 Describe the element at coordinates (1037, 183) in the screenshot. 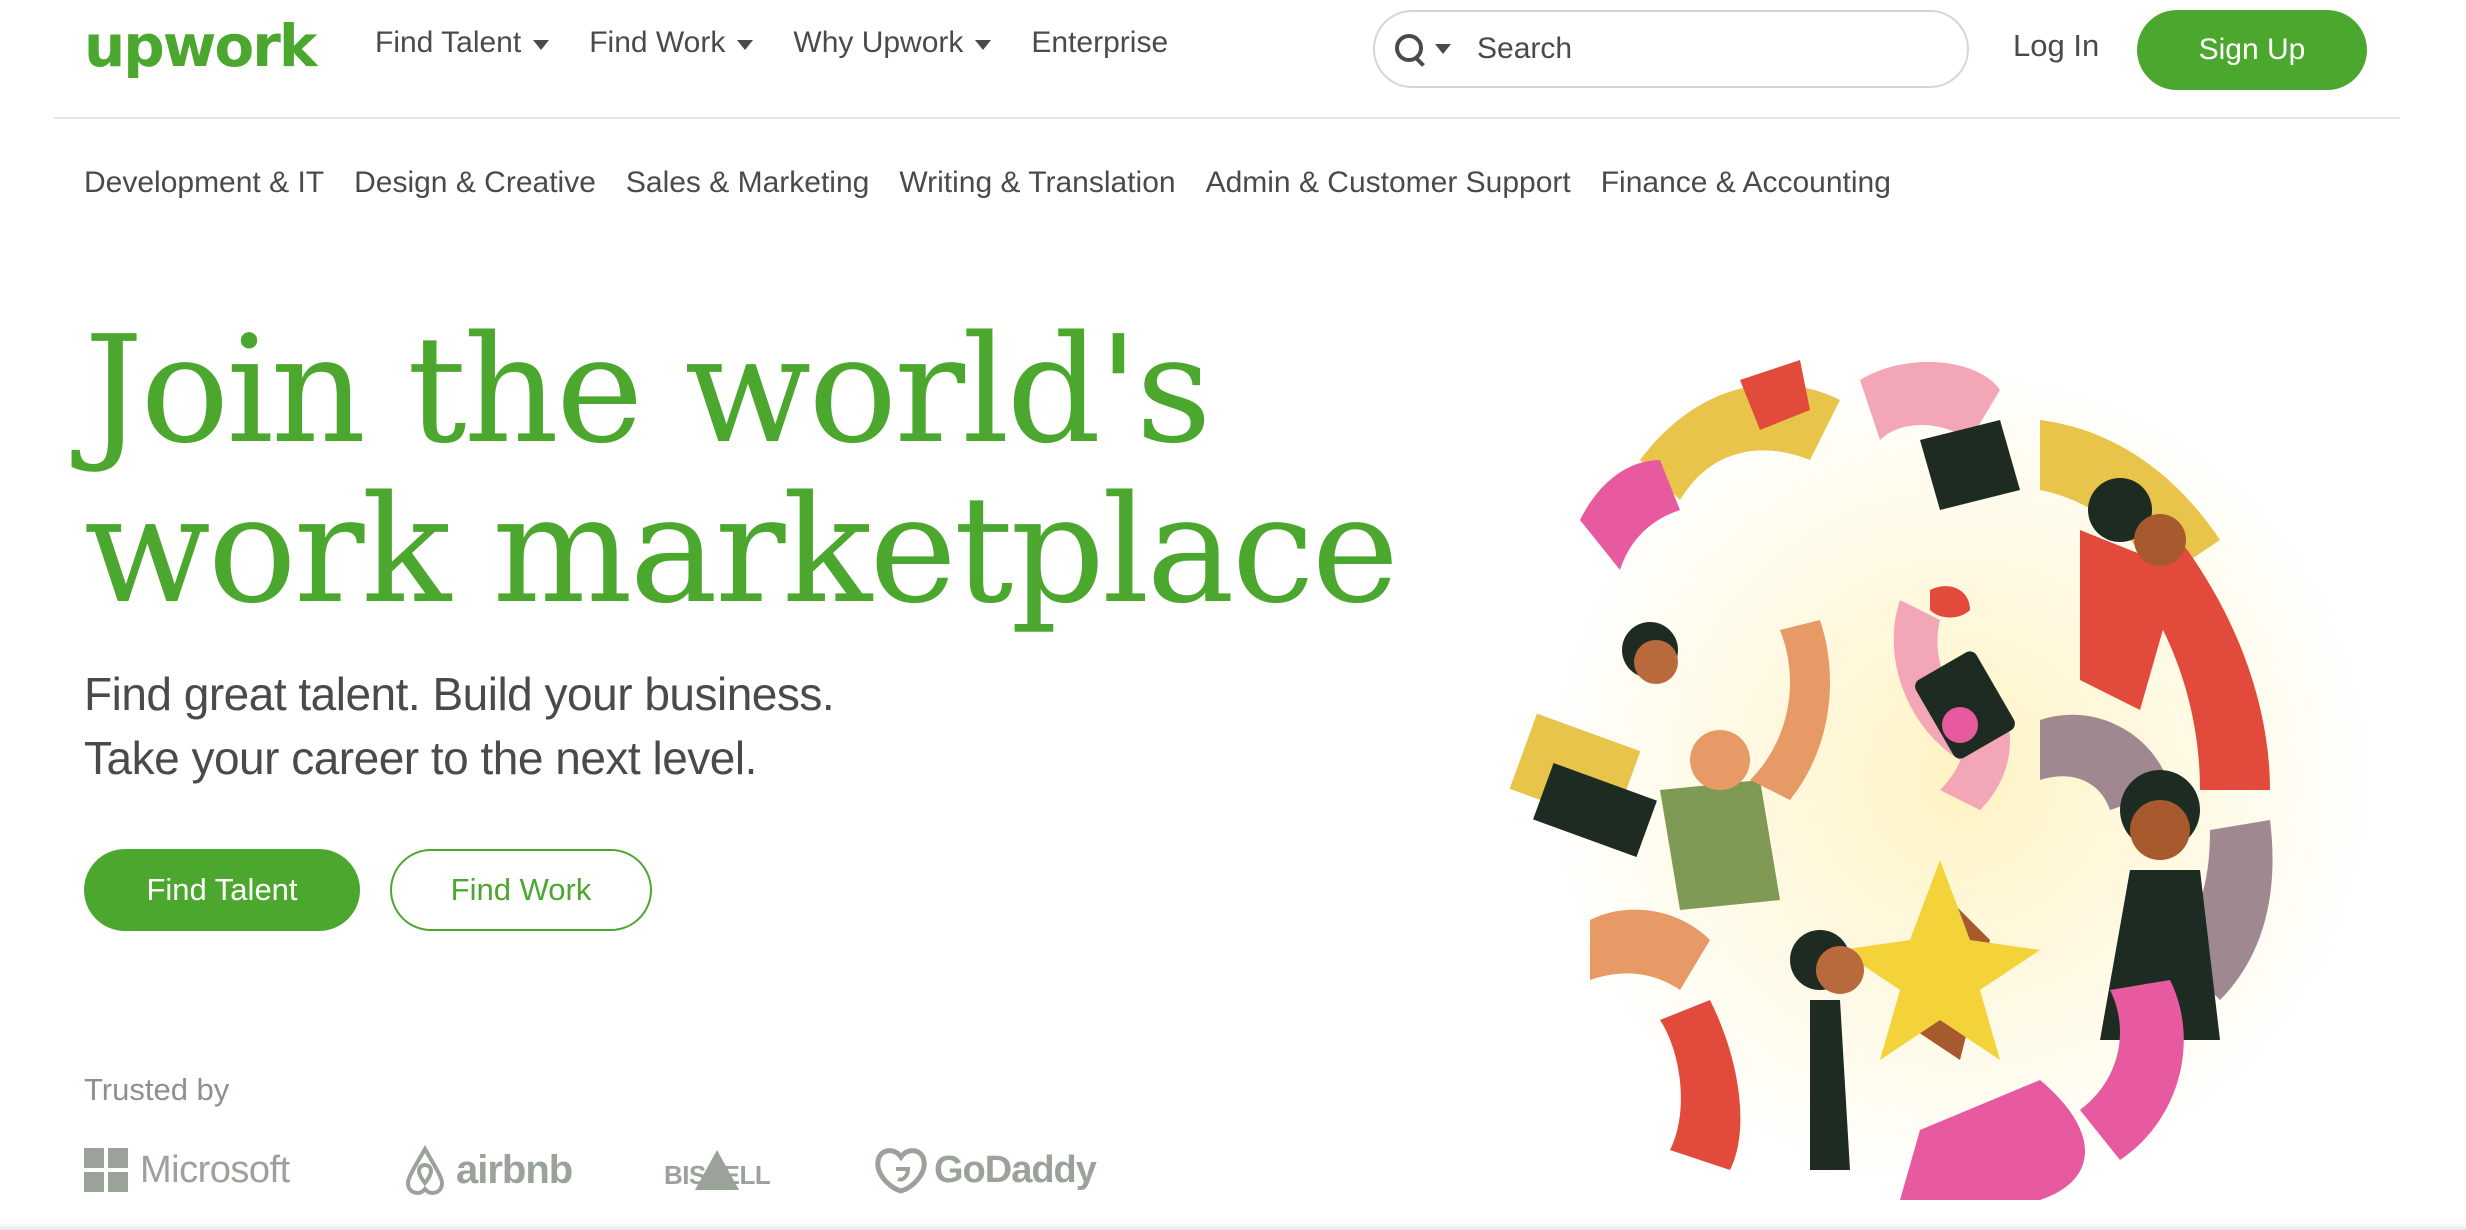

I see `category-writing-translation: Writing & Translation` at that location.